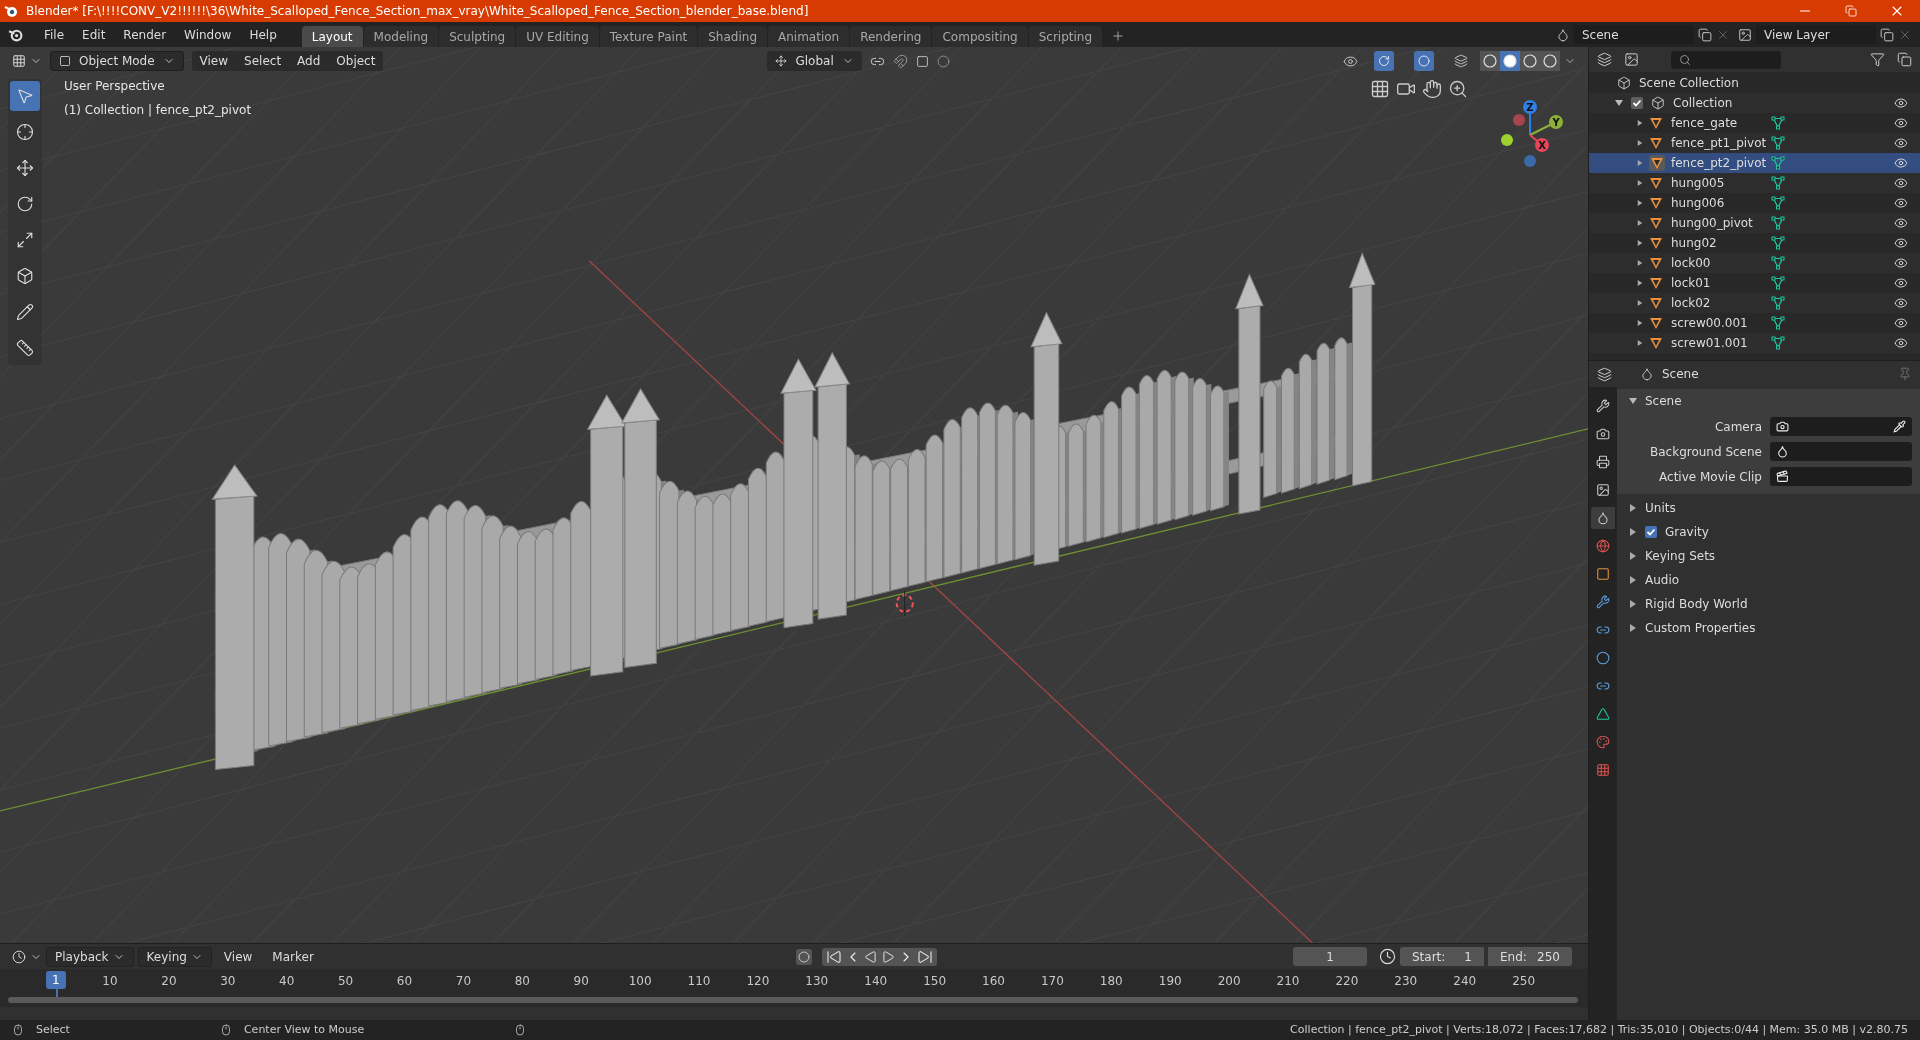 This screenshot has width=1920, height=1040. What do you see at coordinates (900, 61) in the screenshot?
I see `snap-icon` at bounding box center [900, 61].